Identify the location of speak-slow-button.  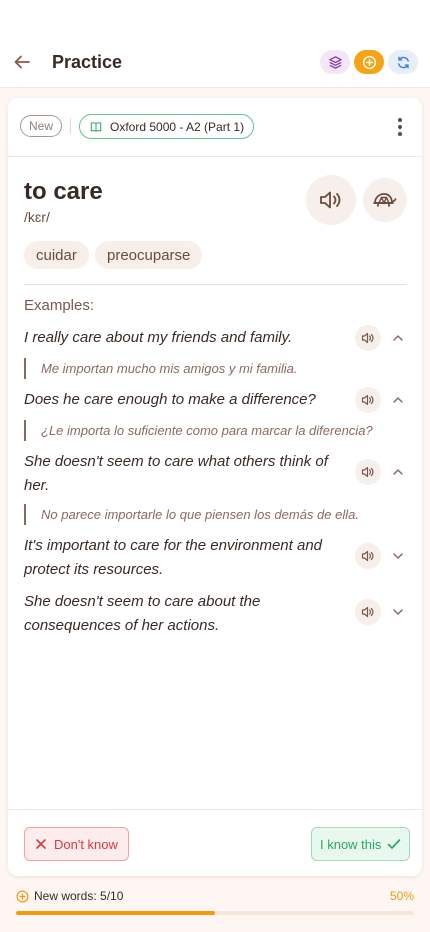
(385, 200).